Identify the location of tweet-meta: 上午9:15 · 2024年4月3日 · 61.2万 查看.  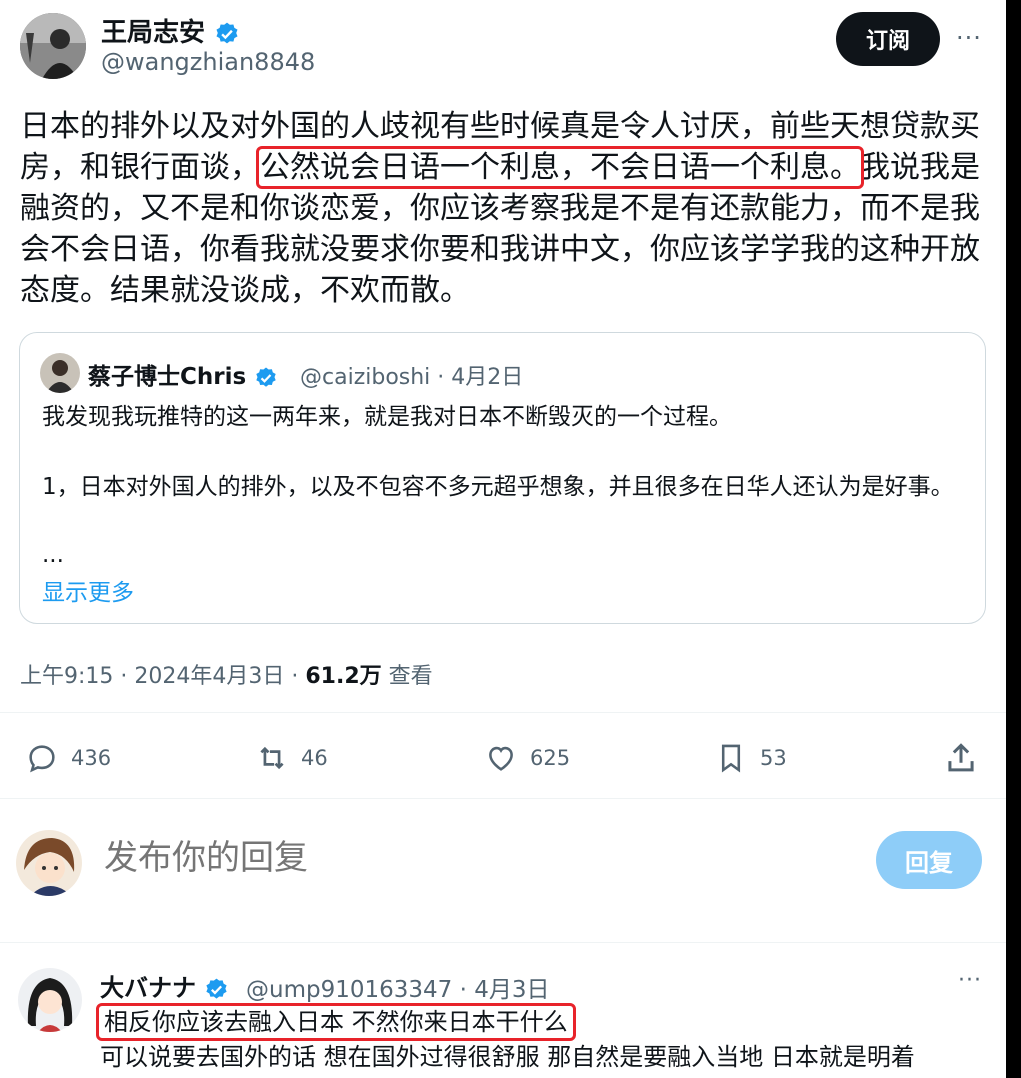
(226, 674).